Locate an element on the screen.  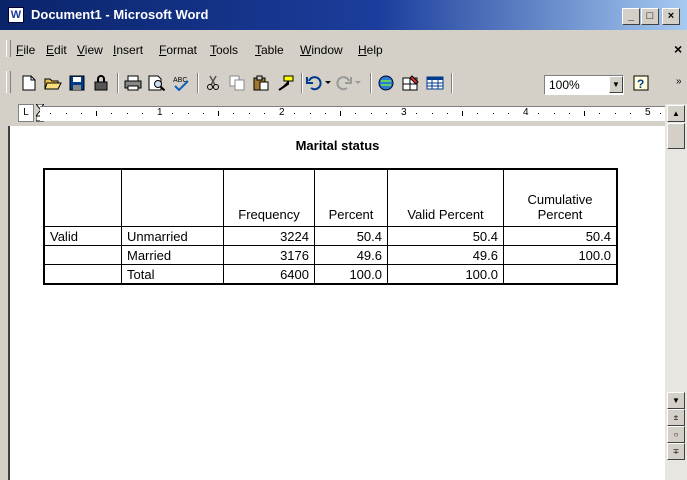
next-page-button: ∓ is located at coordinates (676, 451).